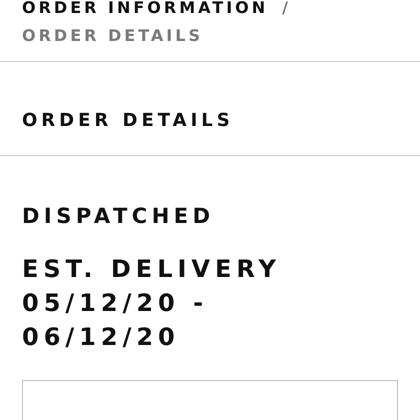 This screenshot has height=420, width=420. What do you see at coordinates (151, 303) in the screenshot?
I see `delivery-estimate: EST. DELIVERY 05/12/20 - 06/12/20` at bounding box center [151, 303].